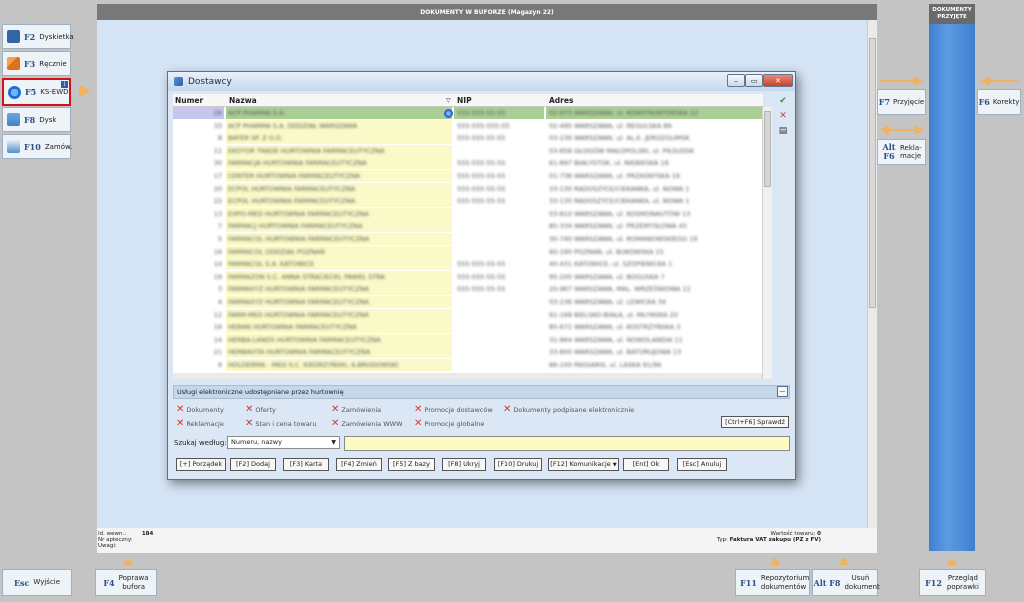  What do you see at coordinates (872, 173) in the screenshot?
I see `main-scroll-thumb` at bounding box center [872, 173].